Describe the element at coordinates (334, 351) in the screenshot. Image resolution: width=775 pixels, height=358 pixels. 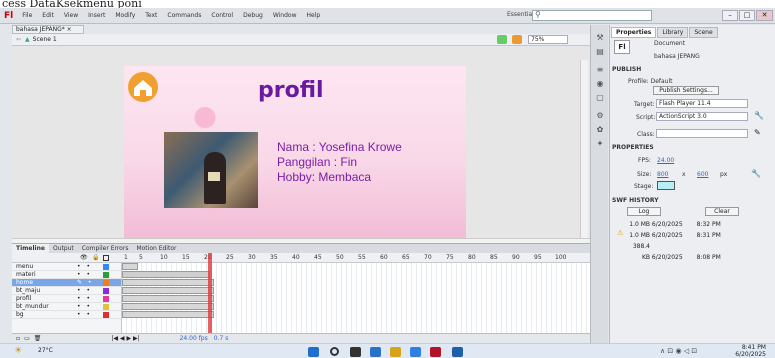
I see `search-icon` at that location.